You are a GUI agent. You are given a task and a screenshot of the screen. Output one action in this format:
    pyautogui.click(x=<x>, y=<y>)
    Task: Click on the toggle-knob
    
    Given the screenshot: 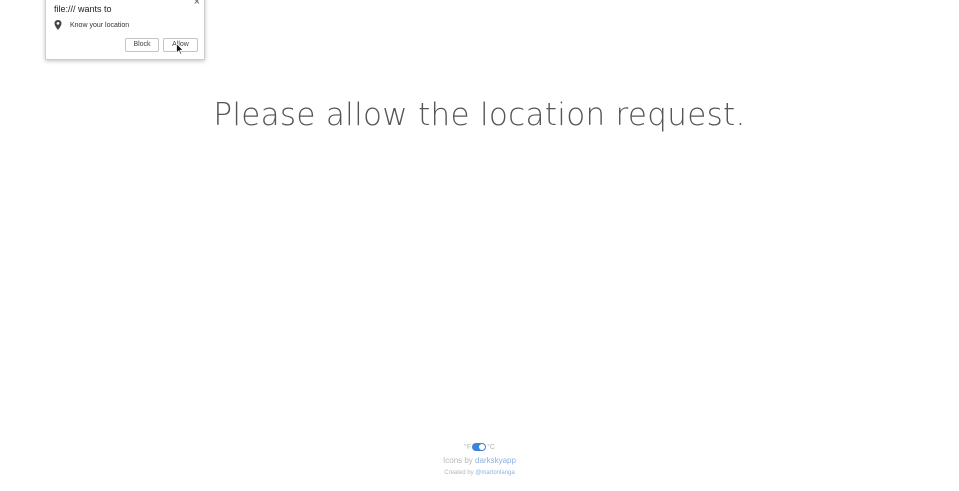 What is the action you would take?
    pyautogui.click(x=482, y=447)
    